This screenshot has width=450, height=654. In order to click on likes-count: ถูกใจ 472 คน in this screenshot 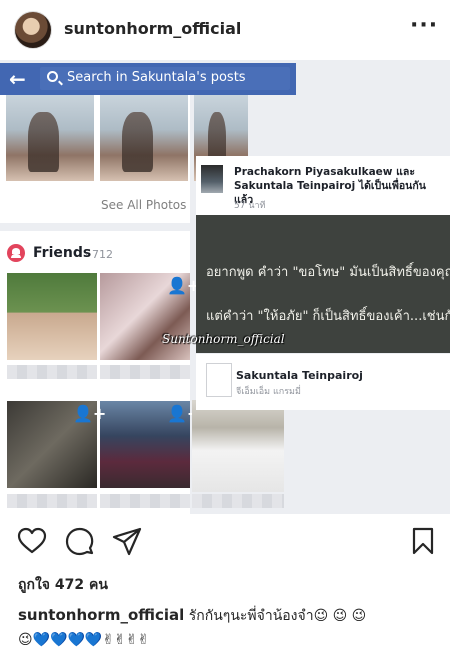, I will do `click(63, 585)`.